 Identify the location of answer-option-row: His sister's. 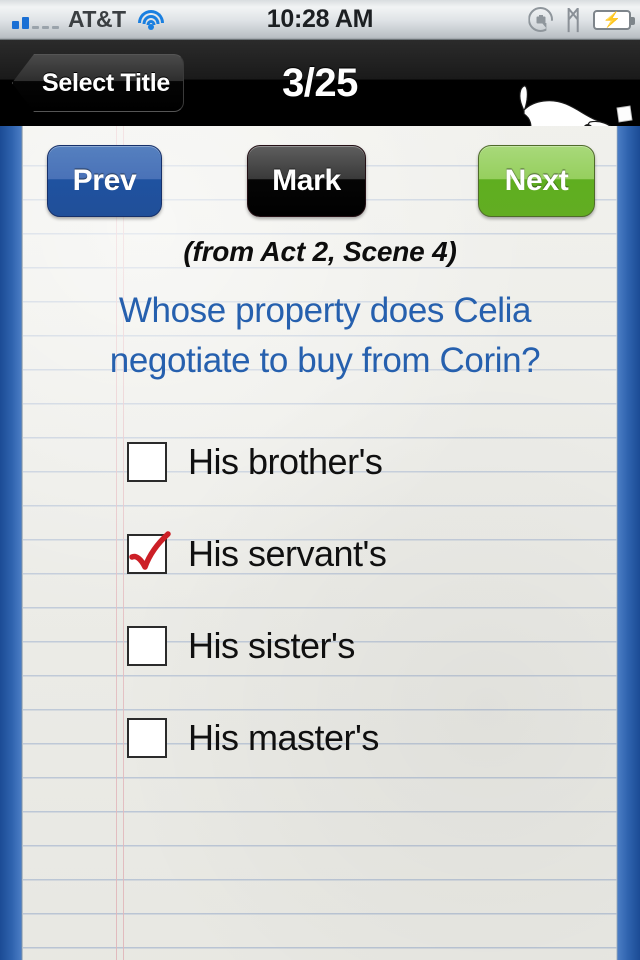
(320, 646).